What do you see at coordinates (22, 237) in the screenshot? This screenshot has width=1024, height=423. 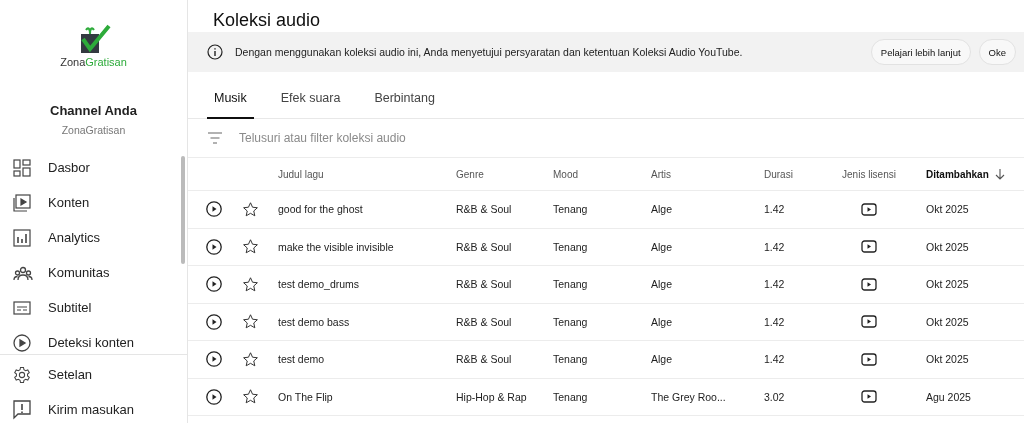 I see `bar-chart-icon` at bounding box center [22, 237].